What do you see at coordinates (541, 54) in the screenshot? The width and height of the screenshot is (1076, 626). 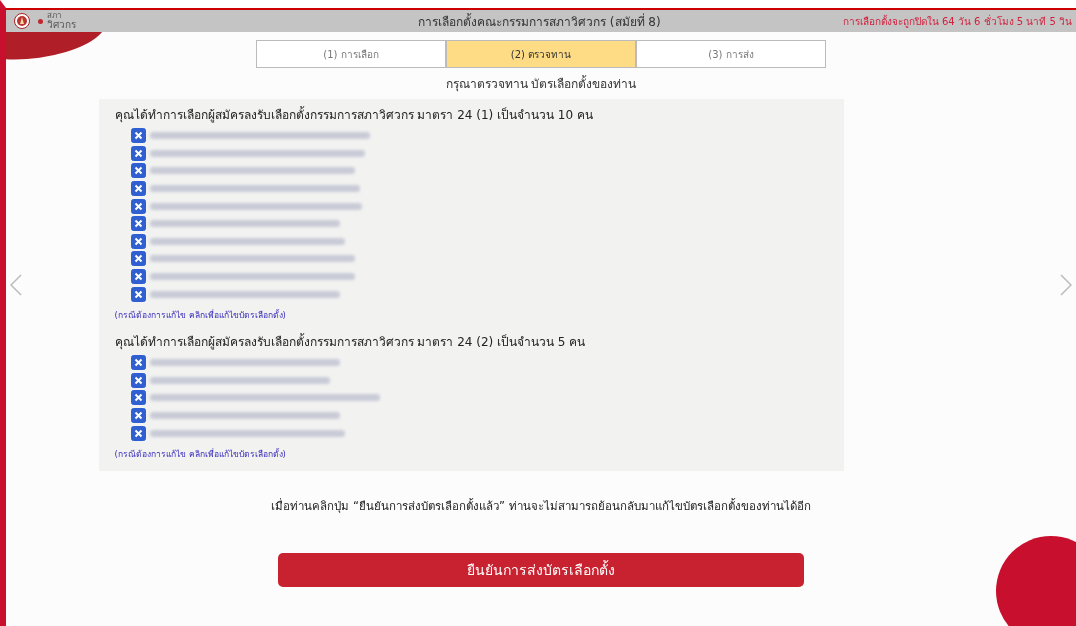 I see `step-tab: (2) ตรวจทาน` at bounding box center [541, 54].